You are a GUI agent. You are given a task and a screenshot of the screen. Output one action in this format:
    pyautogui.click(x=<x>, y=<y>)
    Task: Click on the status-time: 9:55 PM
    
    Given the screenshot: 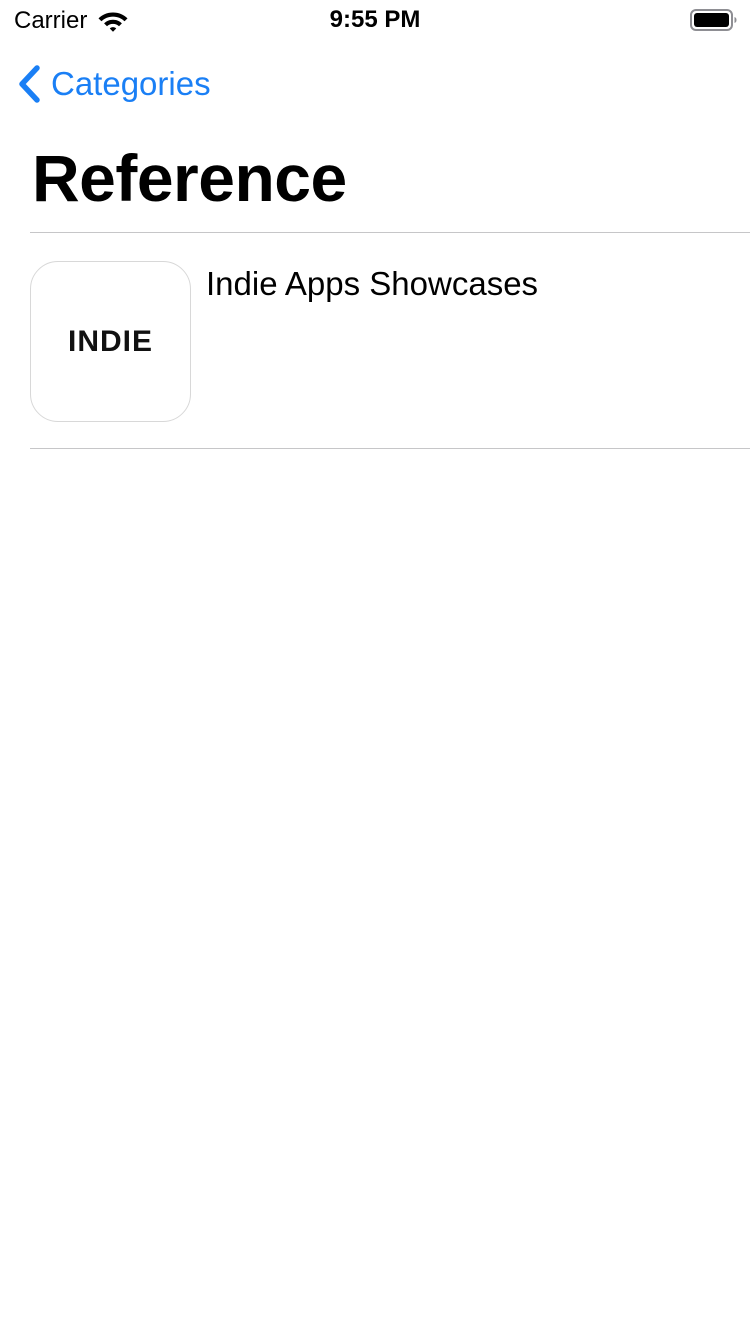 What is the action you would take?
    pyautogui.click(x=375, y=19)
    